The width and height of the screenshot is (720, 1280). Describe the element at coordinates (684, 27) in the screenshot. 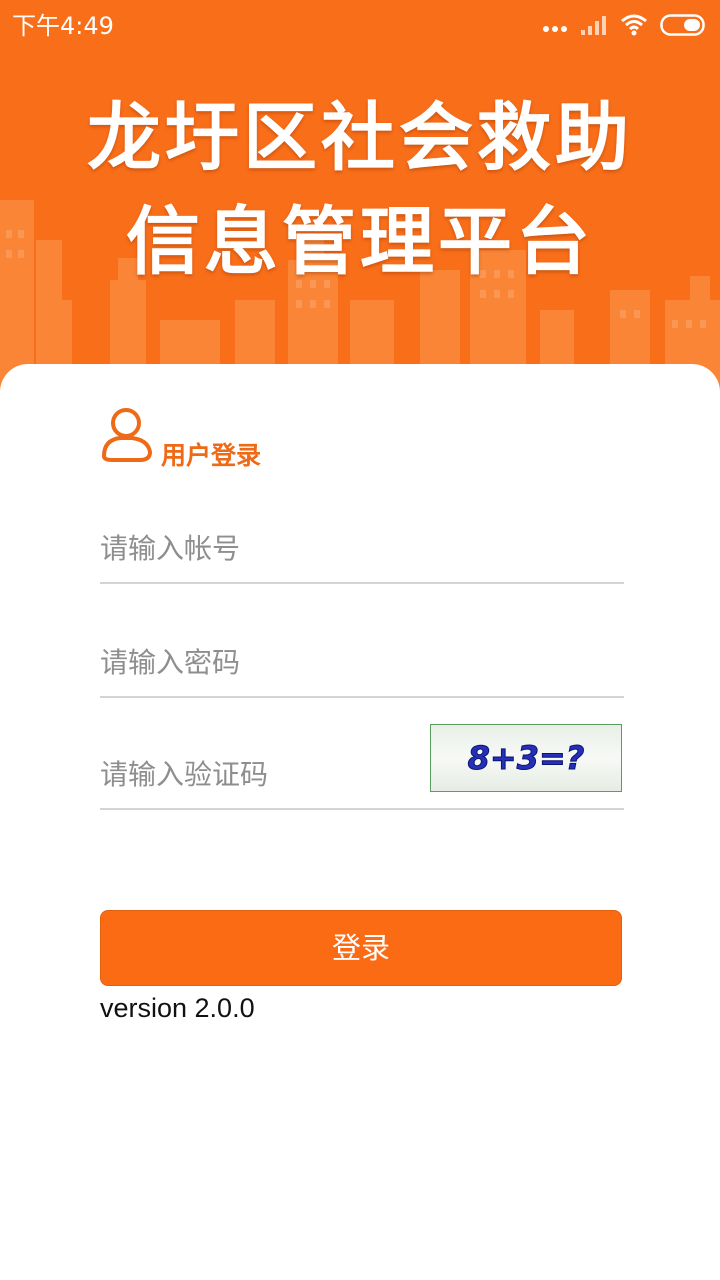

I see `battery-icon` at that location.